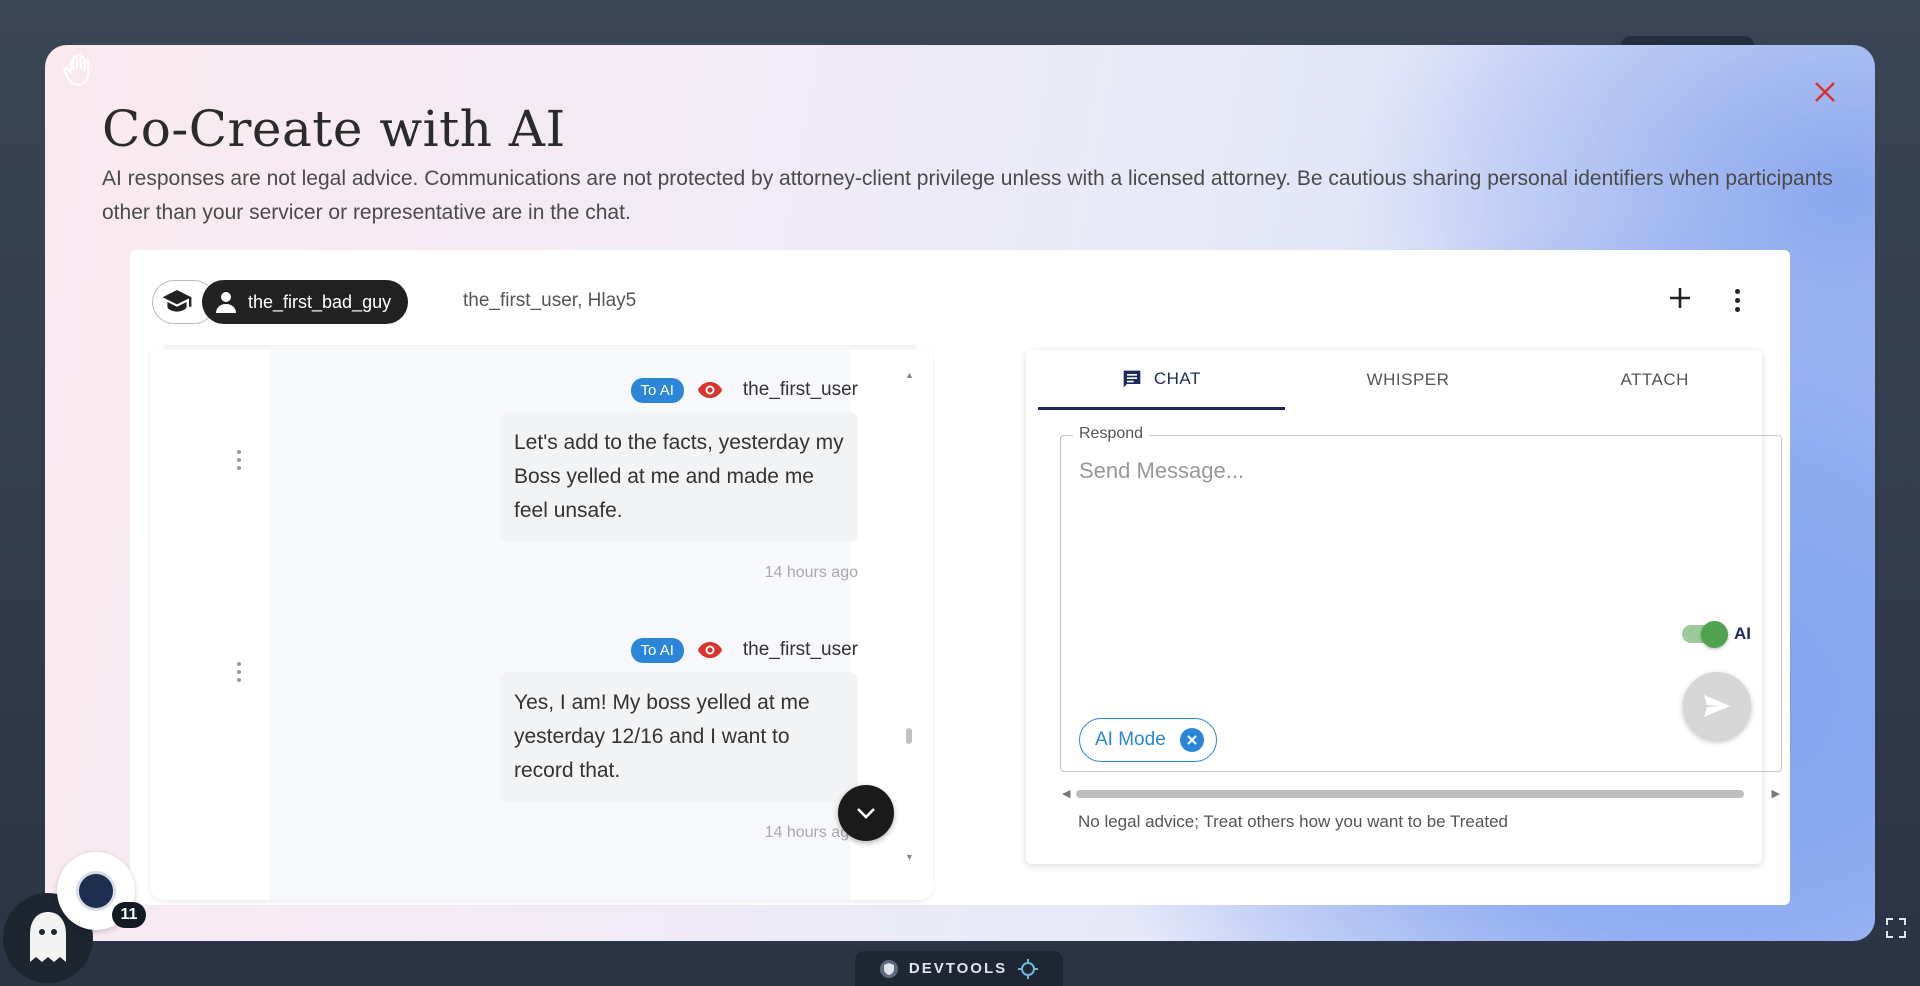  I want to click on message-scrollbar: ▲ ▼, so click(909, 616).